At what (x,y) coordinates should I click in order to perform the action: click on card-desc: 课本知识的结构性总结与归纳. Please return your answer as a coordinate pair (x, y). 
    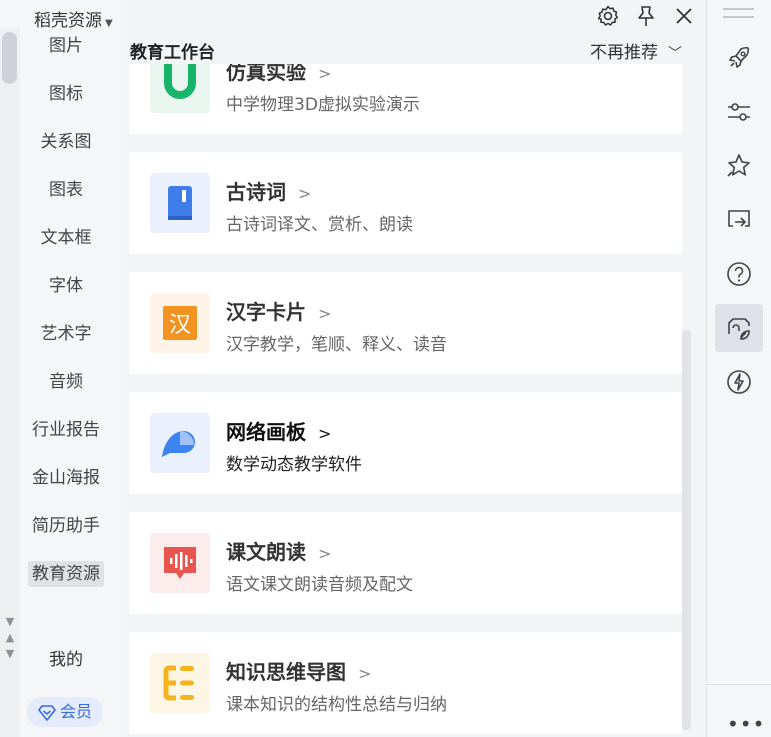
    Looking at the image, I should click on (336, 705).